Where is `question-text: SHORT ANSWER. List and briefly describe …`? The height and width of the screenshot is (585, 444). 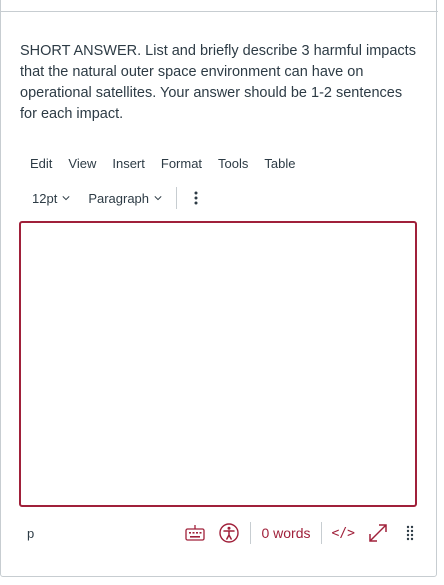
question-text: SHORT ANSWER. List and briefly describe … is located at coordinates (218, 82).